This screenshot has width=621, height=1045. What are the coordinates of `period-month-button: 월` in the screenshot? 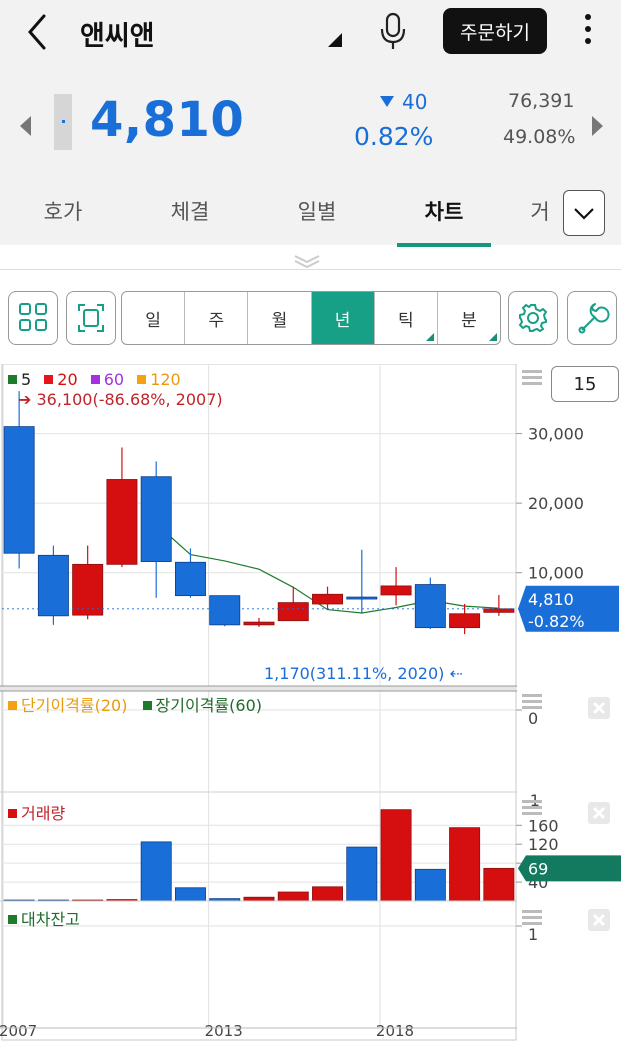 It's located at (280, 318).